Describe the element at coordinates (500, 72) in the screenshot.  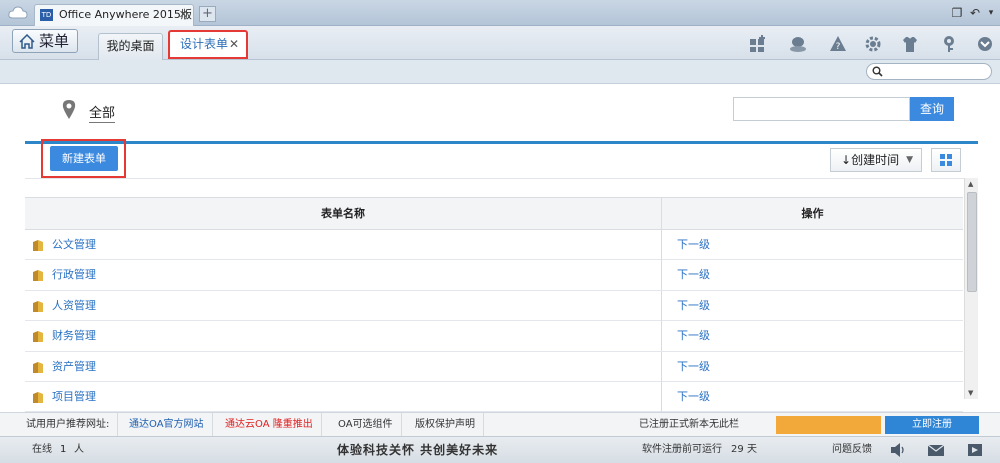
I see `quick-search-strip` at that location.